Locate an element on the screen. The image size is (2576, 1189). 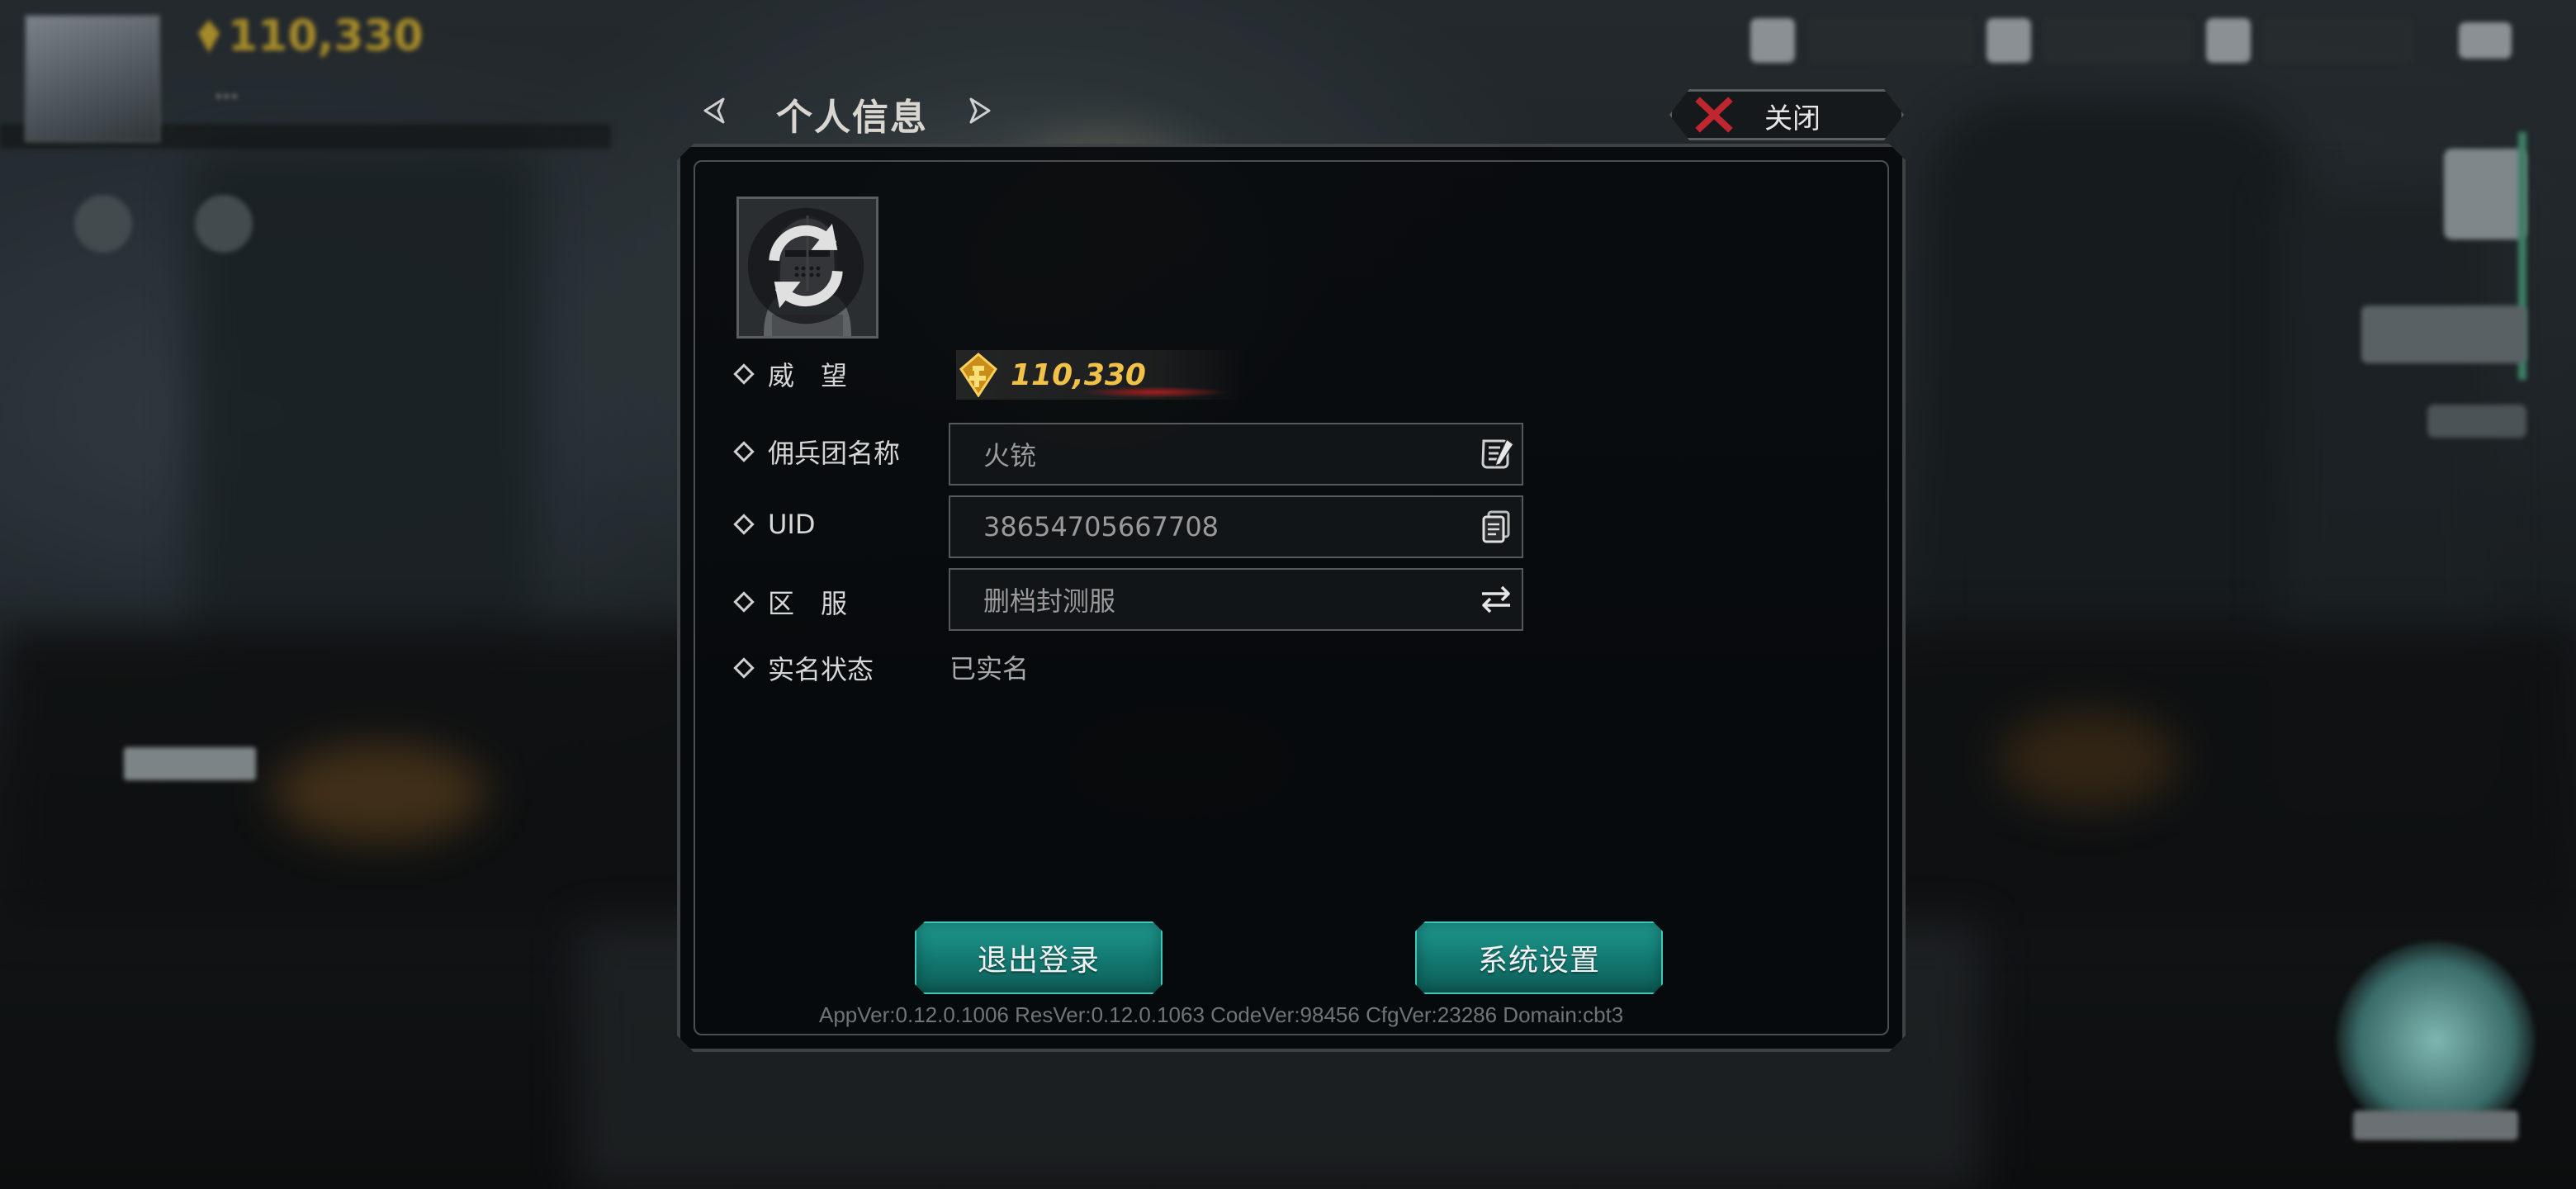
server-label-text: 区 服 is located at coordinates (808, 603).